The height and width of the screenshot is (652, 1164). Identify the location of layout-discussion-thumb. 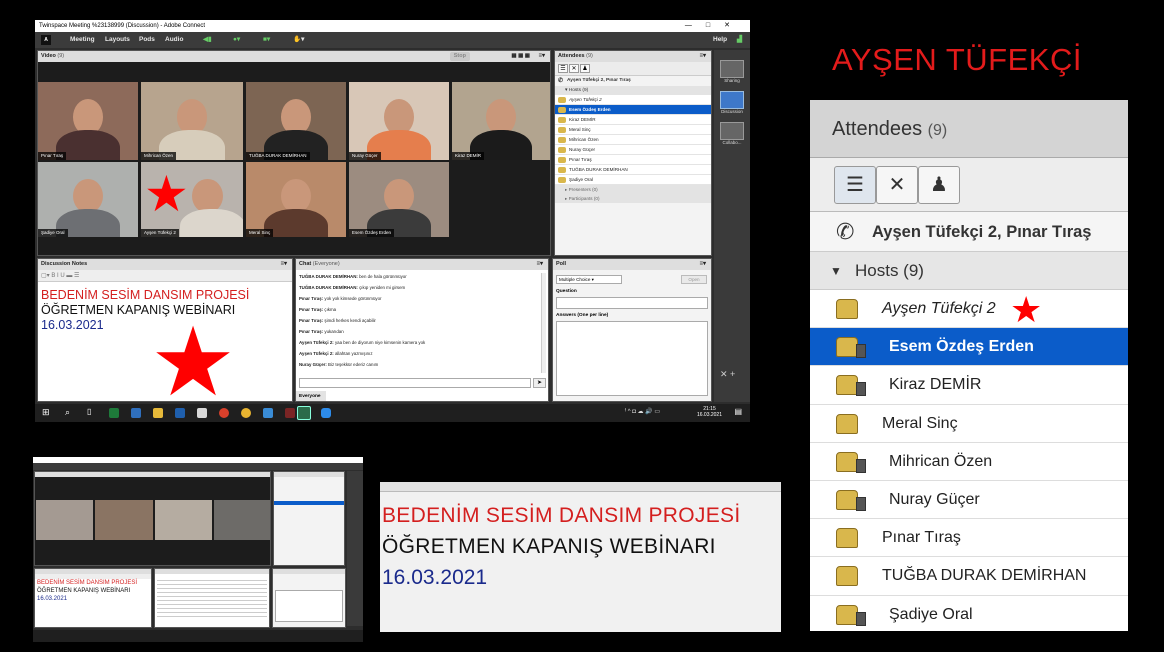
(732, 100).